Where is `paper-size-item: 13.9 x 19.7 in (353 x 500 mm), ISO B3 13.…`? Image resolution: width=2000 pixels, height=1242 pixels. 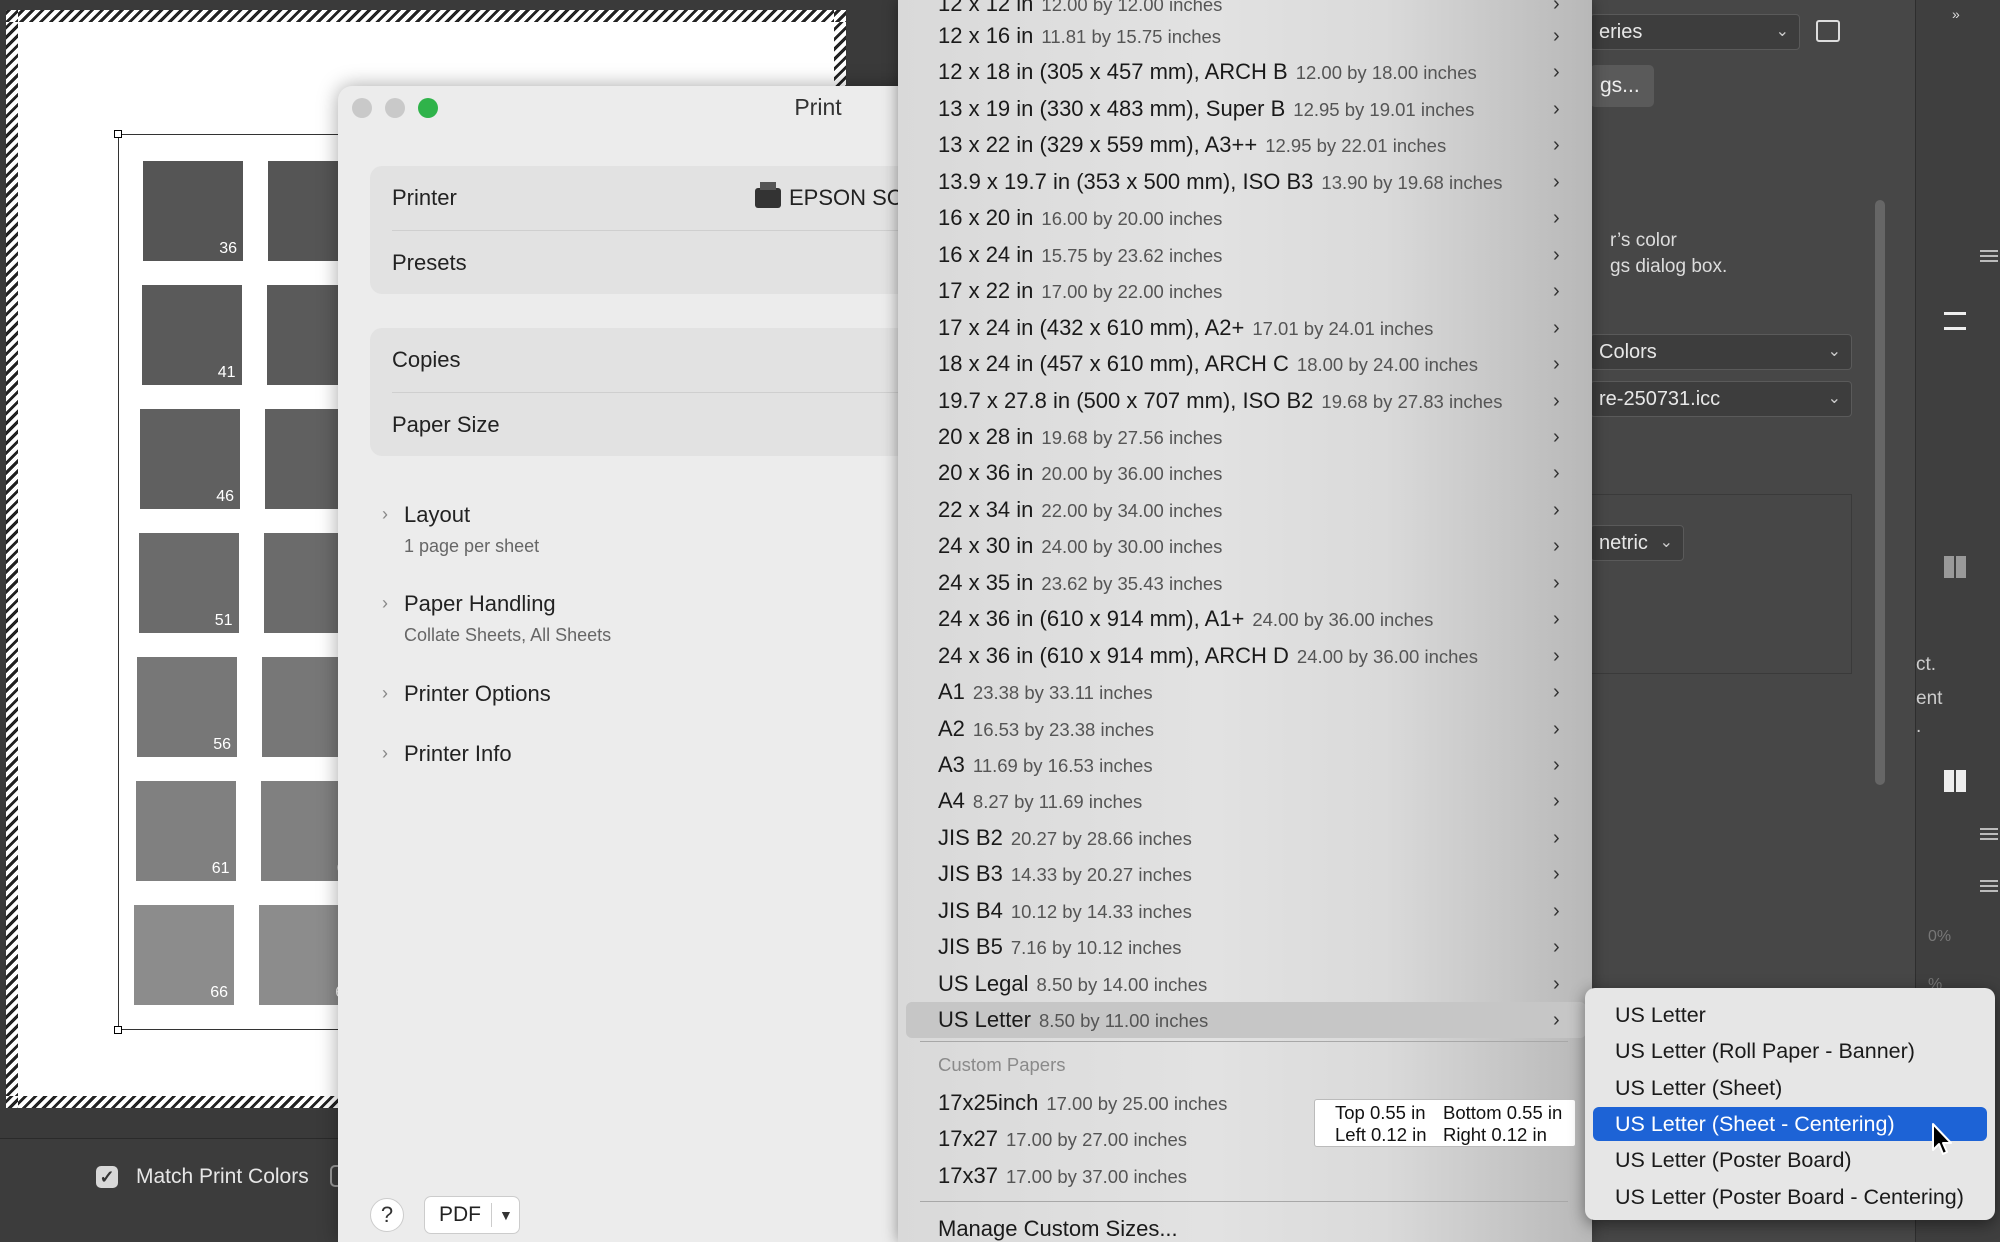
paper-size-item: 13.9 x 19.7 in (353 x 500 mm), ISO B3 13.… is located at coordinates (1245, 182).